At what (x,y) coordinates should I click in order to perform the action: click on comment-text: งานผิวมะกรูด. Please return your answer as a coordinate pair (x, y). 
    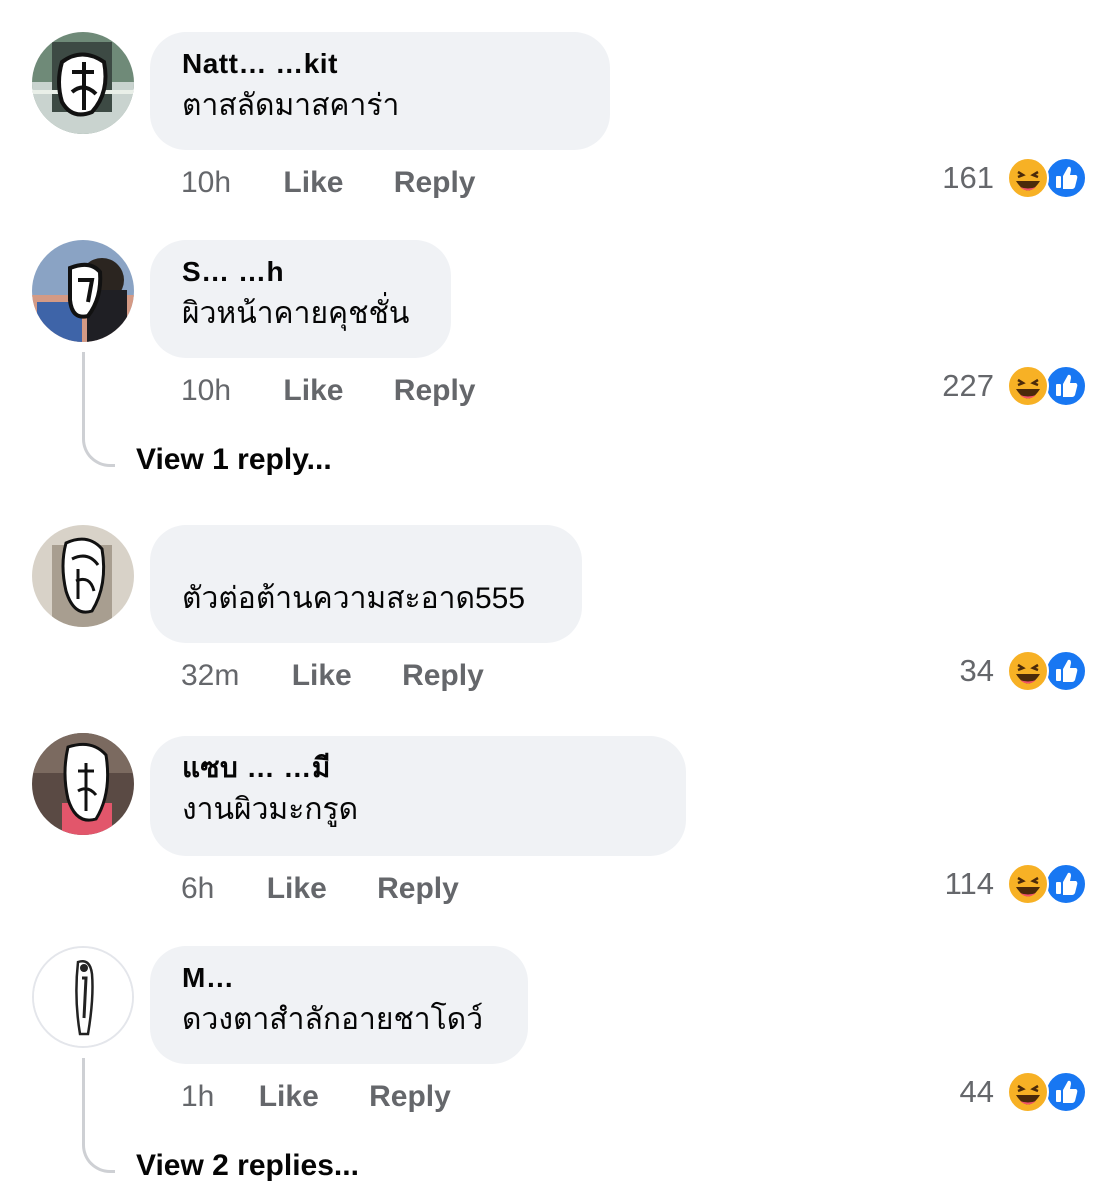
    Looking at the image, I should click on (270, 809).